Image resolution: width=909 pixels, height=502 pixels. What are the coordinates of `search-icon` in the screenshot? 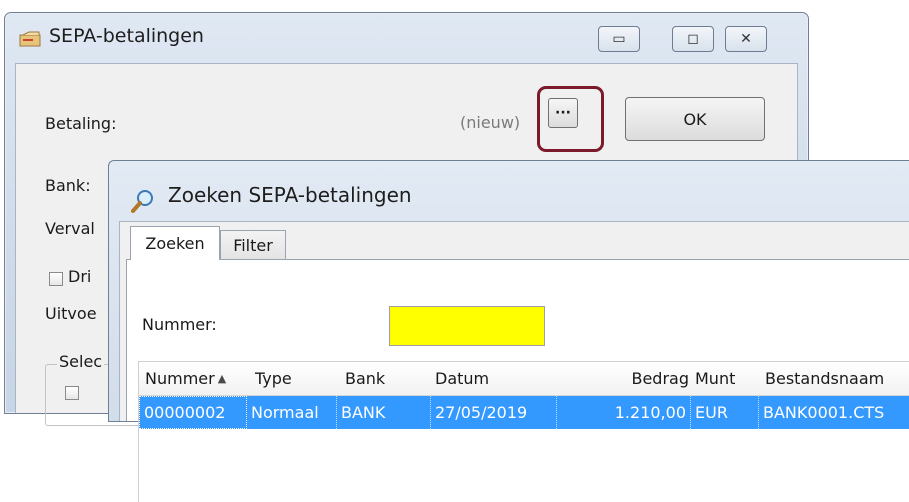 It's located at (142, 201).